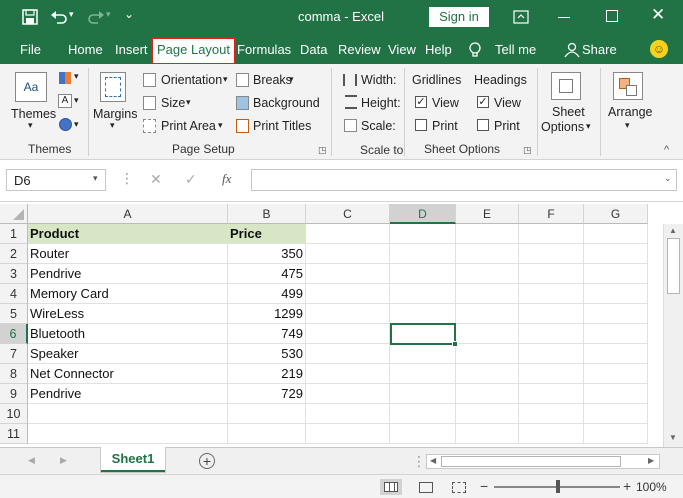 Image resolution: width=683 pixels, height=498 pixels. I want to click on cell-c4, so click(348, 294).